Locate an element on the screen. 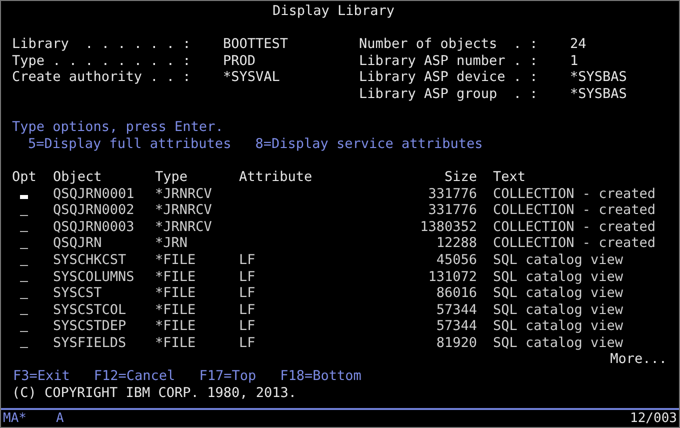 This screenshot has width=680, height=428. table-cell: QSQJRN0001 is located at coordinates (93, 194).